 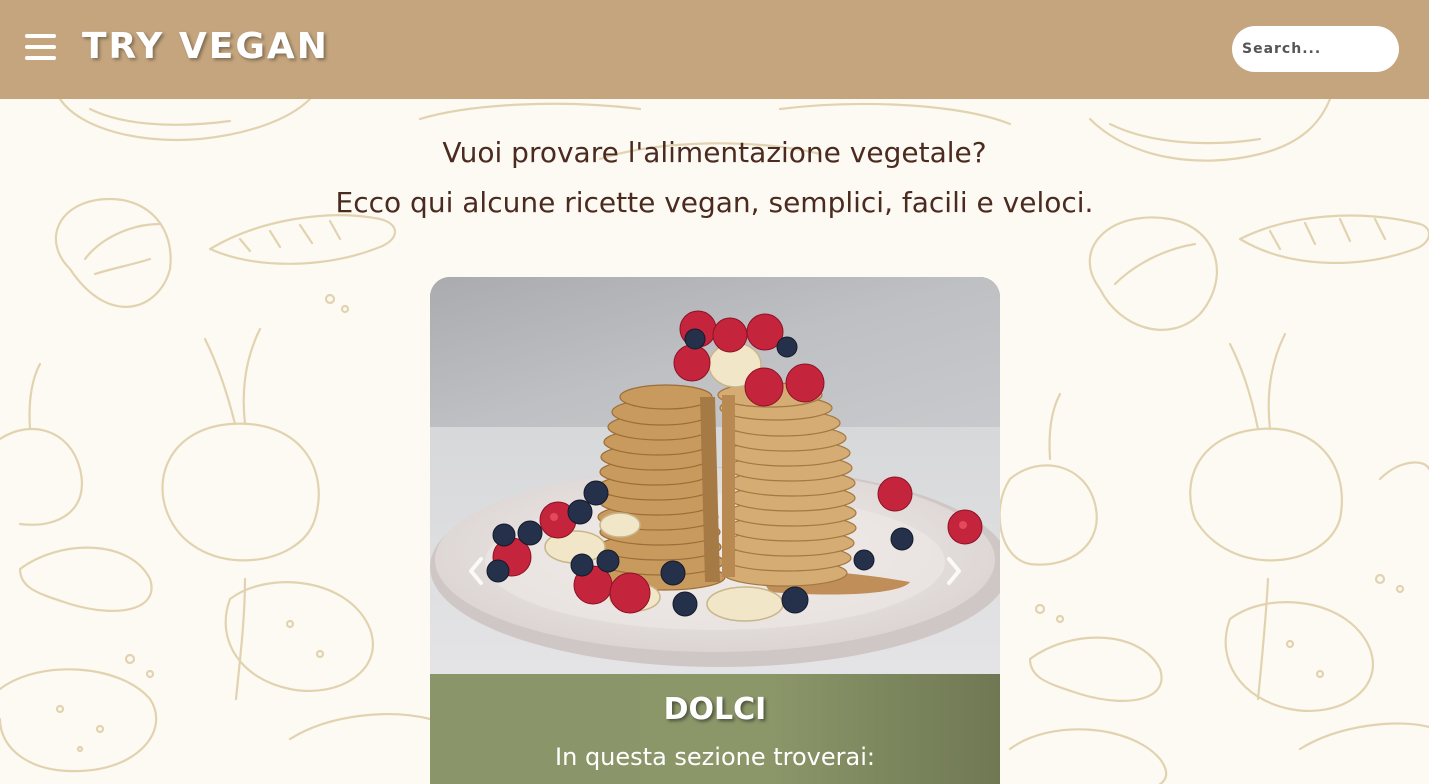 I want to click on menu-icon, so click(x=40, y=47).